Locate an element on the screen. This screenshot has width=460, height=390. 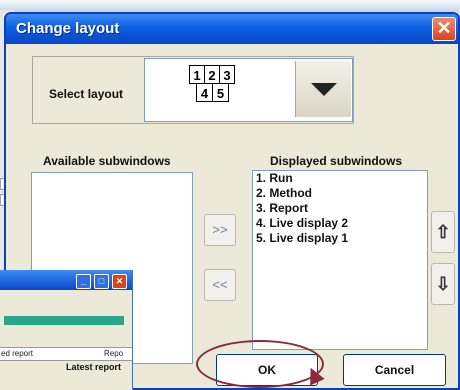
grid-cell: 4 is located at coordinates (204, 92).